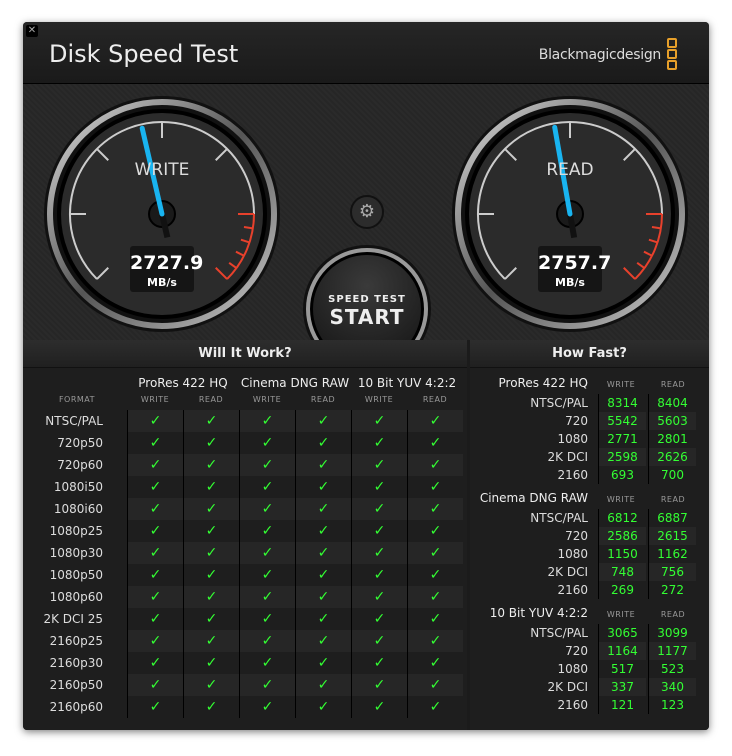 The image size is (732, 756). Describe the element at coordinates (672, 572) in the screenshot. I see `read-speed-cell: 756` at that location.